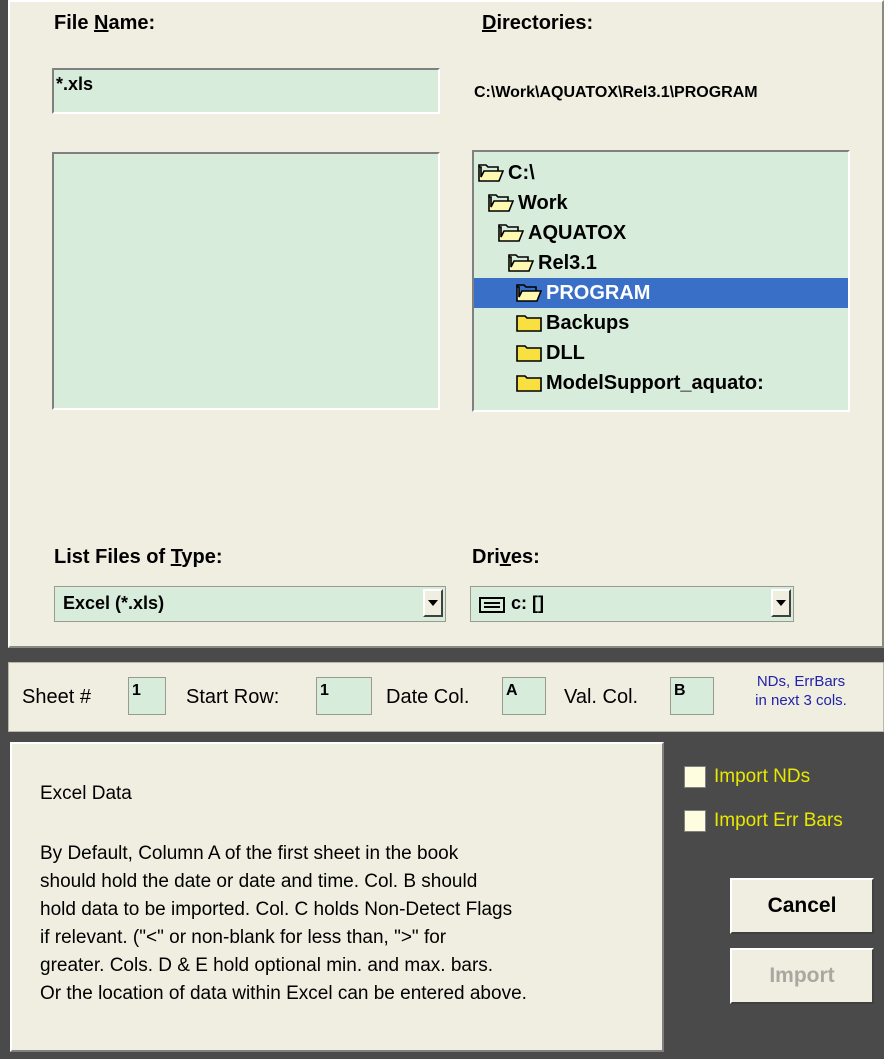 This screenshot has height=1059, width=884. What do you see at coordinates (567, 262) in the screenshot?
I see `directory-item-label: Rel3.1` at bounding box center [567, 262].